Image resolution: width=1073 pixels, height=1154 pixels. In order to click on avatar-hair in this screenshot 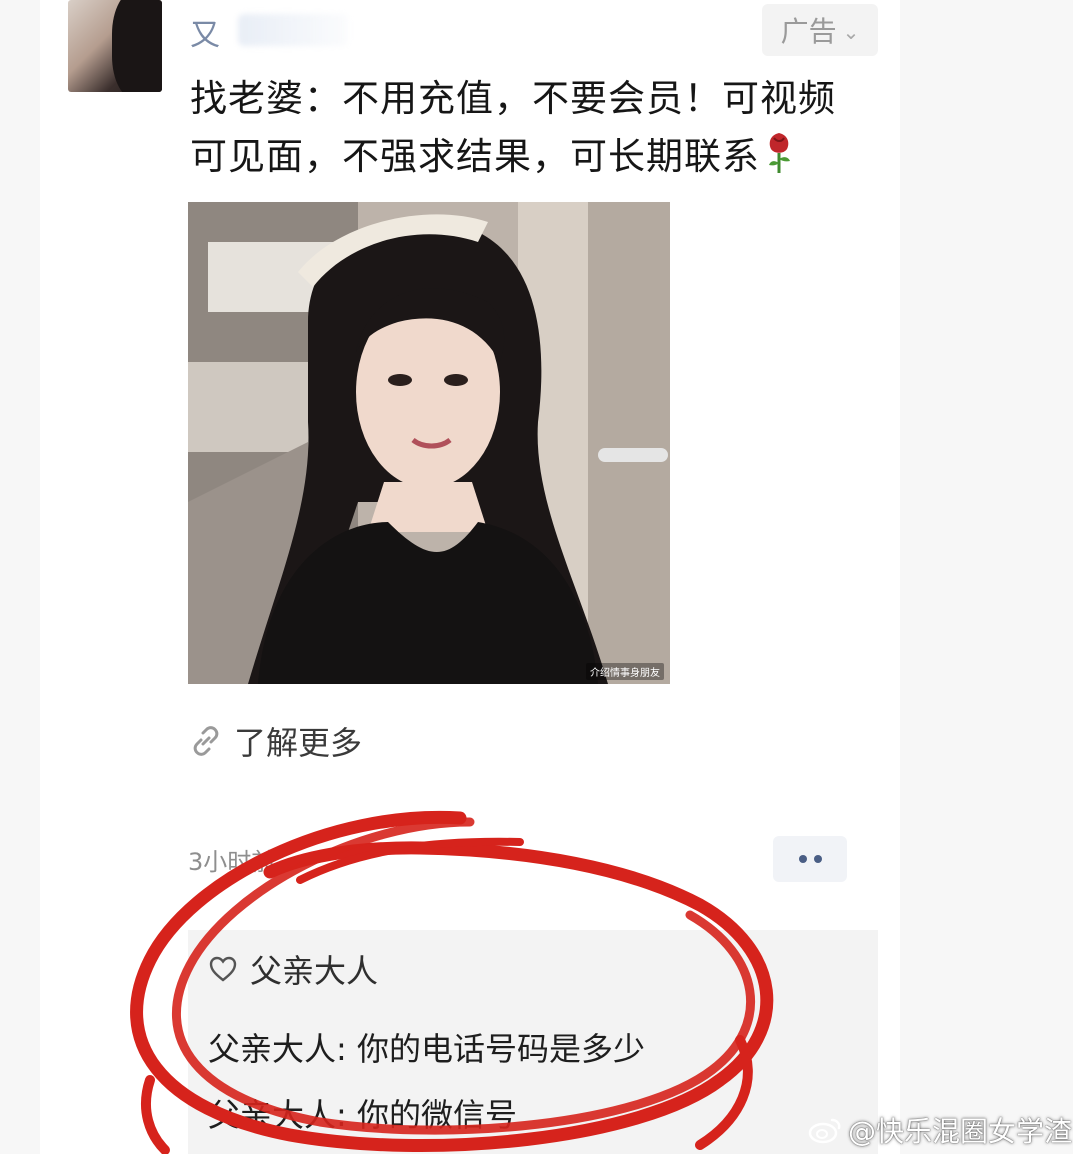, I will do `click(137, 46)`.